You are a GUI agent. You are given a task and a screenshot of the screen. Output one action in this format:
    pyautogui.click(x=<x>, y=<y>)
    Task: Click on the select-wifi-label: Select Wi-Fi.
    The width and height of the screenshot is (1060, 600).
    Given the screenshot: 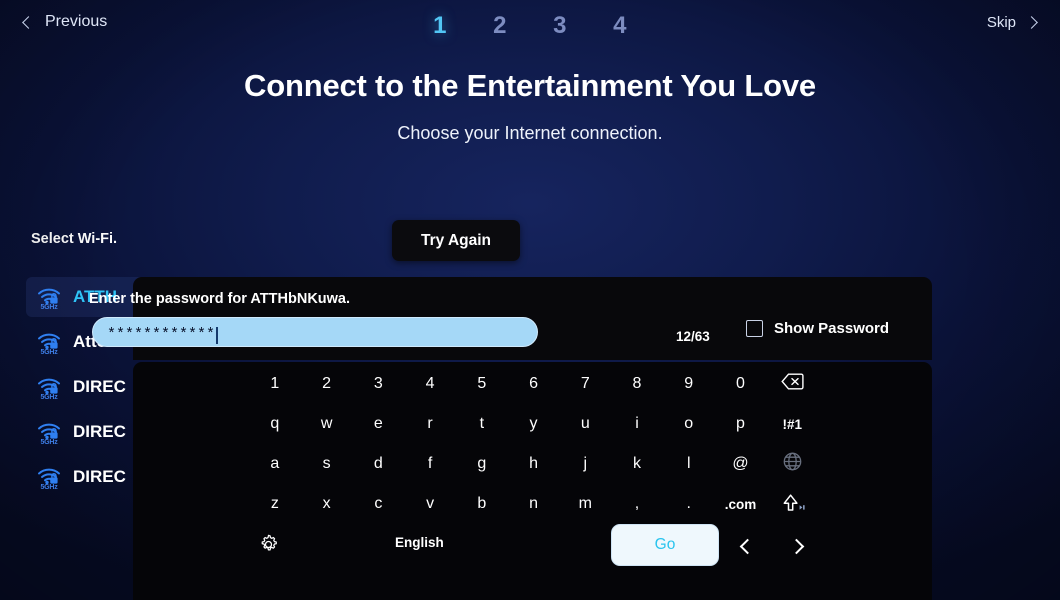 What is the action you would take?
    pyautogui.click(x=74, y=239)
    